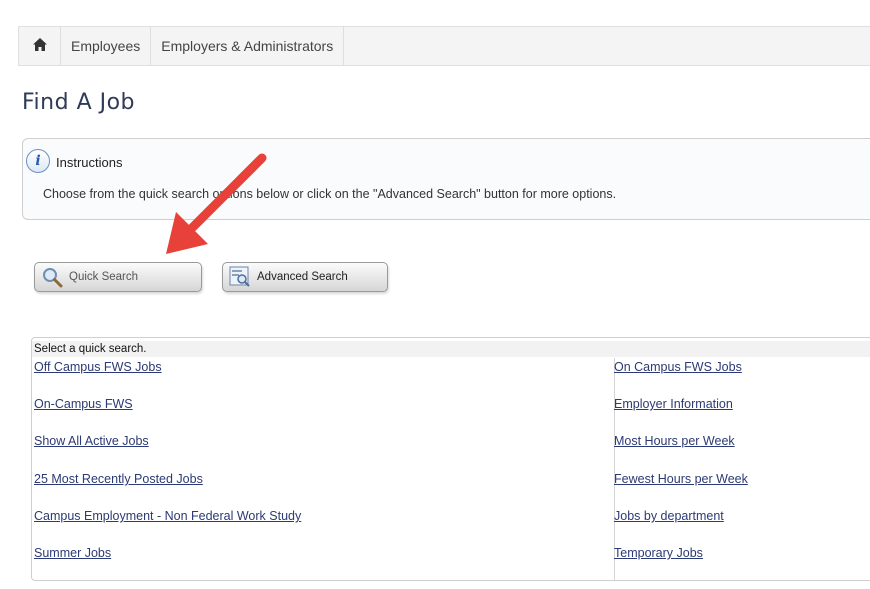 The image size is (870, 589). What do you see at coordinates (89, 162) in the screenshot?
I see `instructions-title: Instructions` at bounding box center [89, 162].